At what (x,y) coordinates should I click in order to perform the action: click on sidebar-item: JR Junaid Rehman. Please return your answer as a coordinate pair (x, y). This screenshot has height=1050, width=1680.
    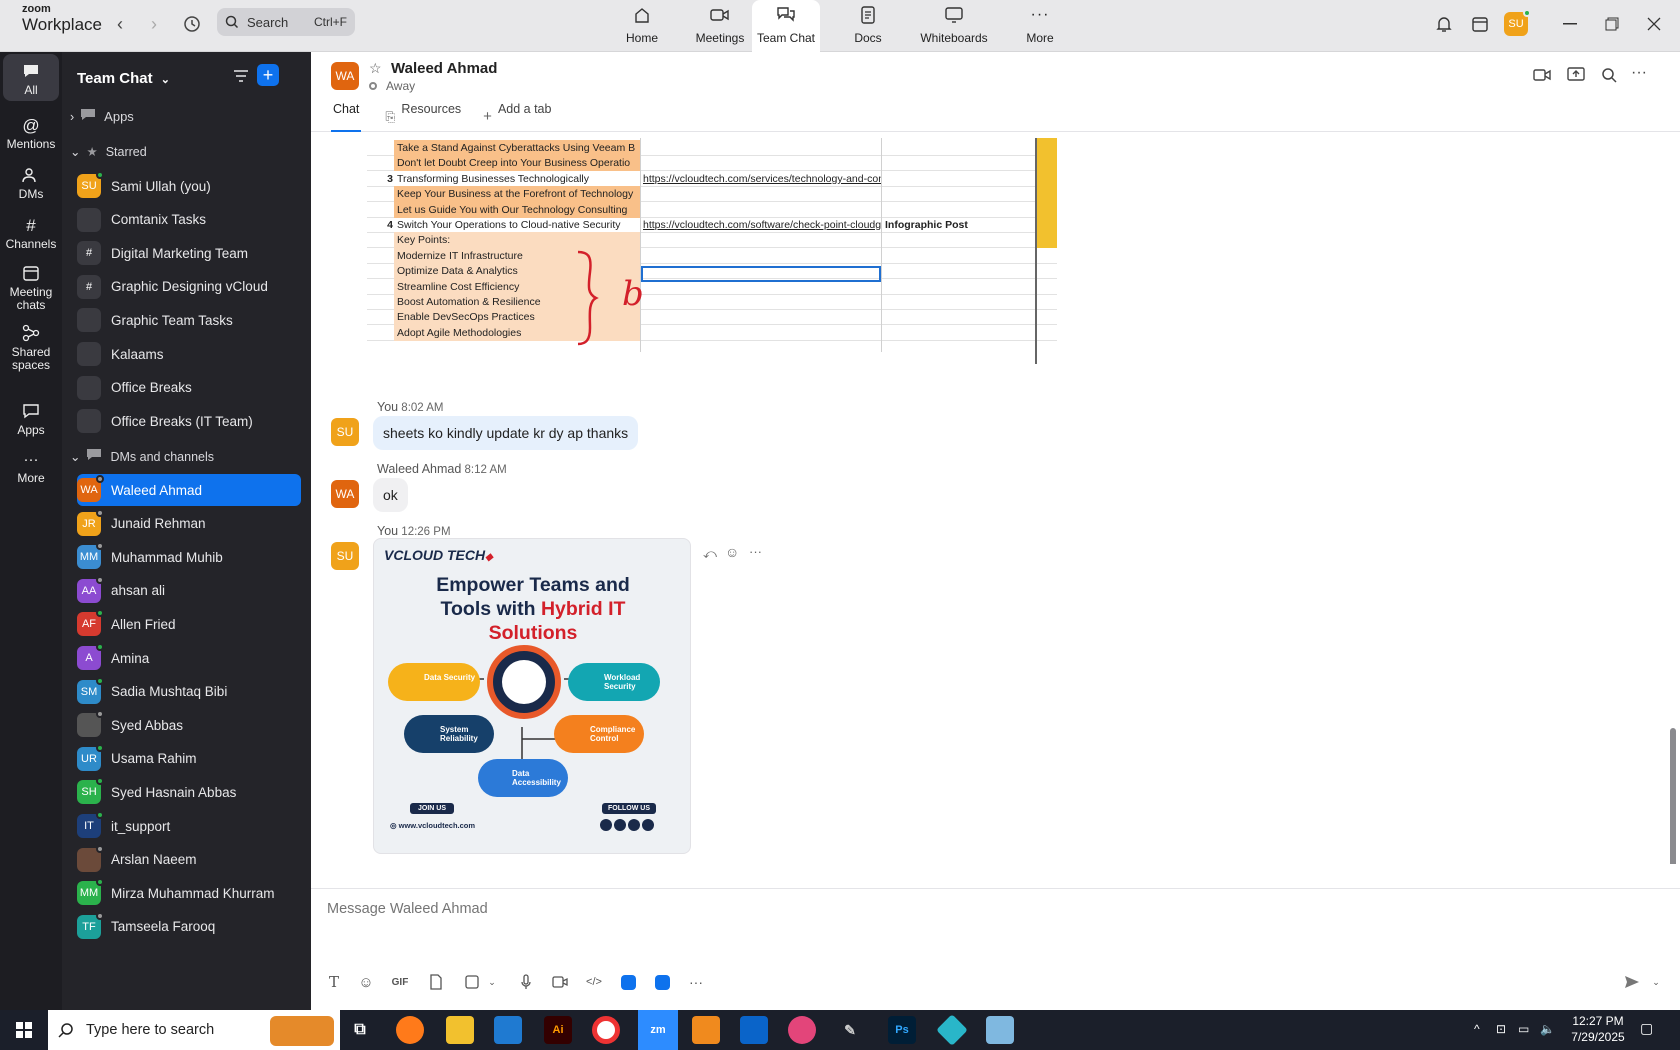
    Looking at the image, I should click on (189, 524).